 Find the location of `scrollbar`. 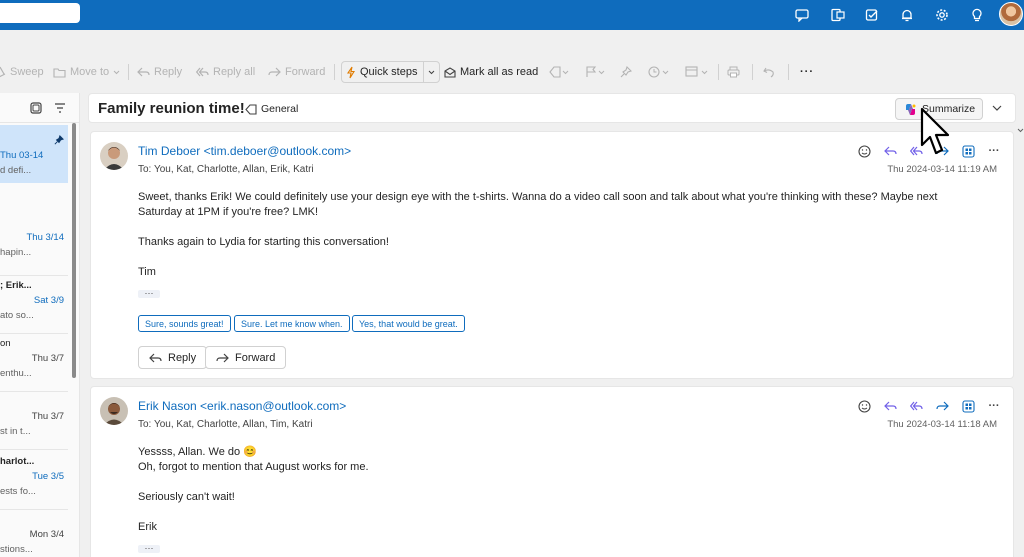

scrollbar is located at coordinates (74, 250).